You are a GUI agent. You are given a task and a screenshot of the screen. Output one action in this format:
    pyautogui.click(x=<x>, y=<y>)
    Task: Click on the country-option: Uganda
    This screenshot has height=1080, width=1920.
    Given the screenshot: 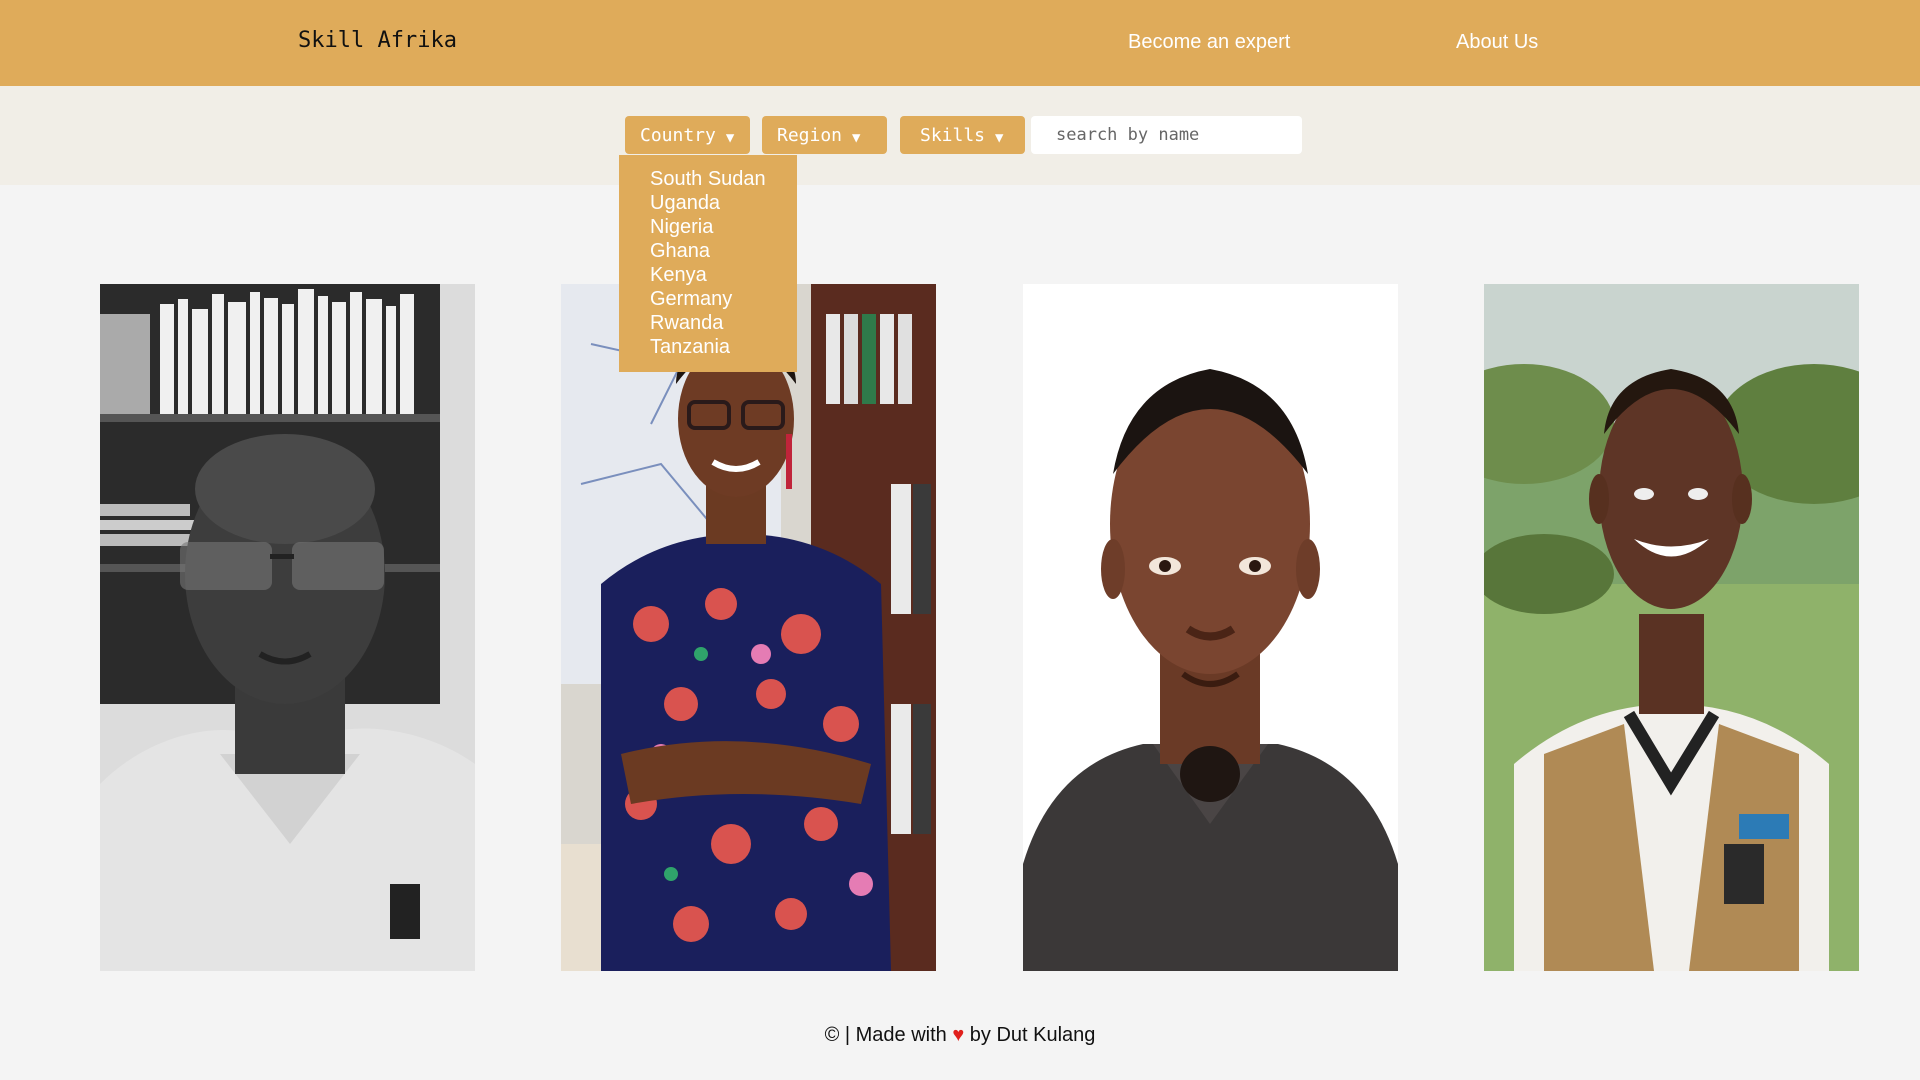 What is the action you would take?
    pyautogui.click(x=723, y=203)
    